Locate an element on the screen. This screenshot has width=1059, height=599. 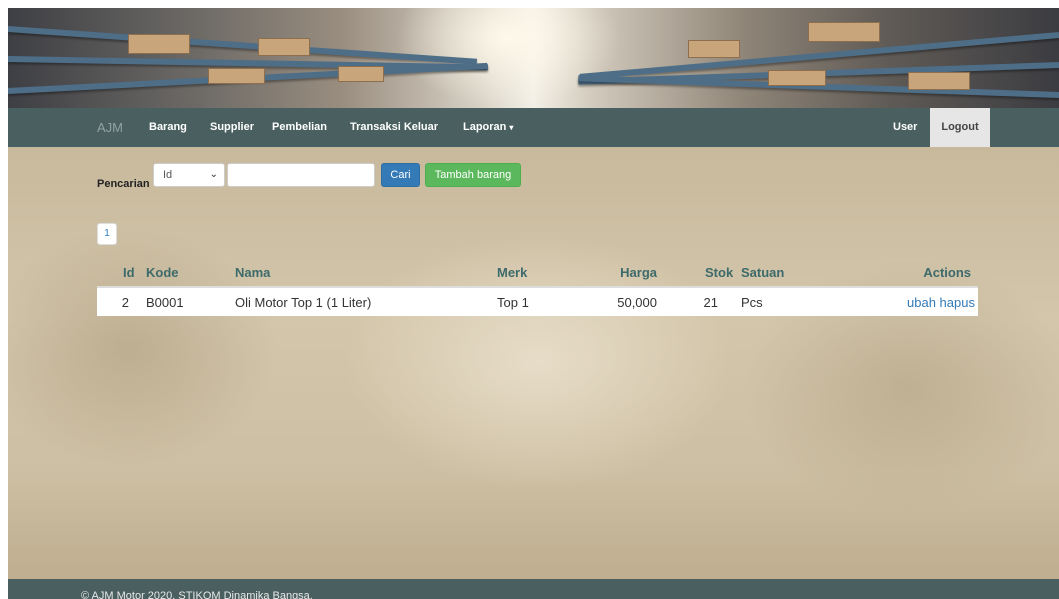
column-header-id: Id is located at coordinates (129, 272).